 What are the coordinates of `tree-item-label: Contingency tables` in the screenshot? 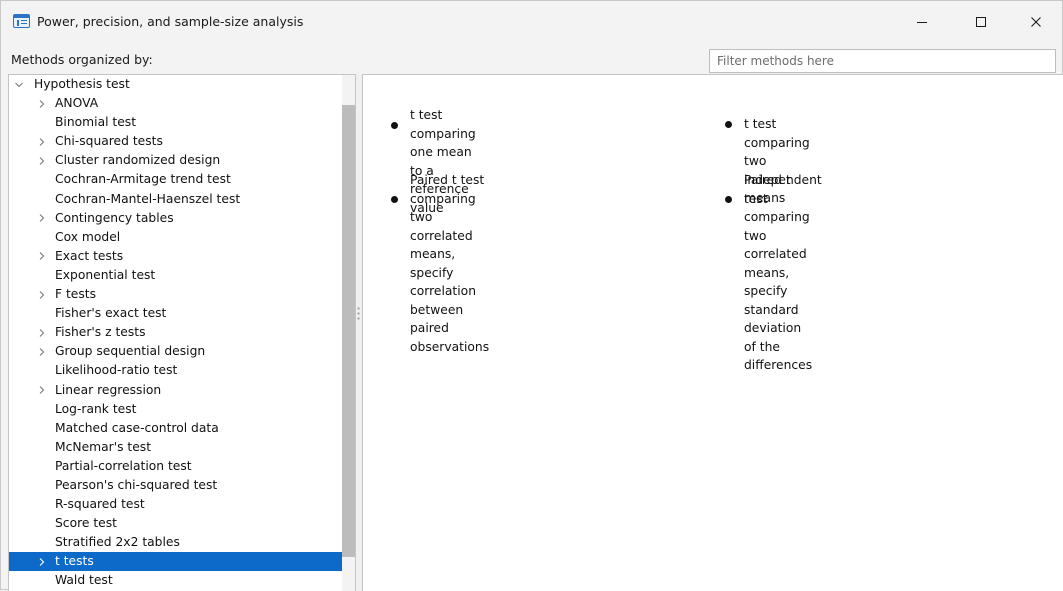 It's located at (114, 217).